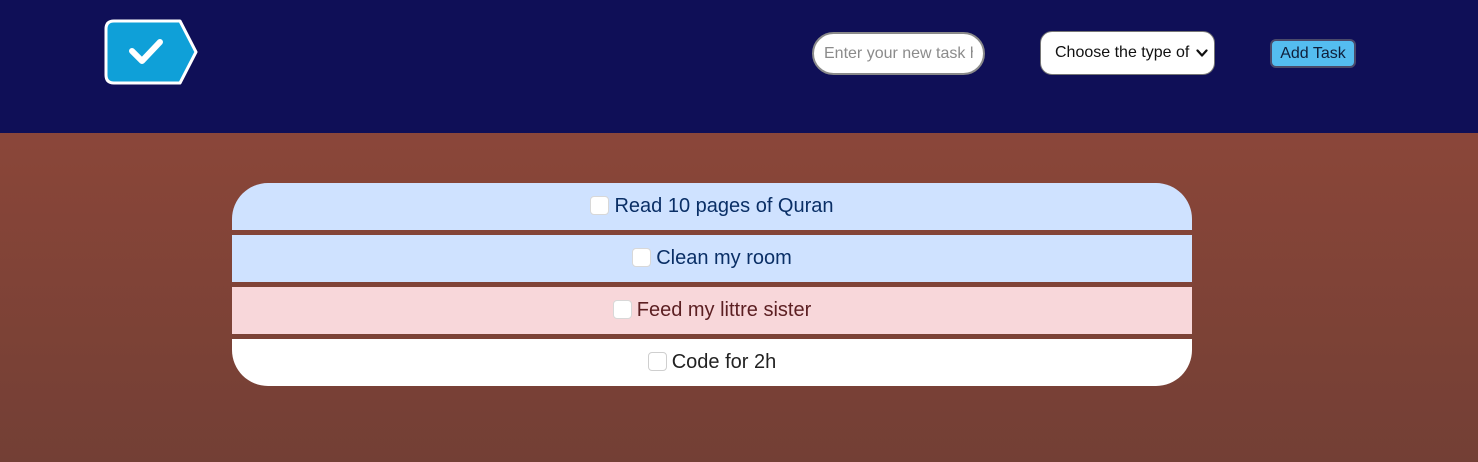  I want to click on task-type-select: Choose the type of task, so click(1127, 53).